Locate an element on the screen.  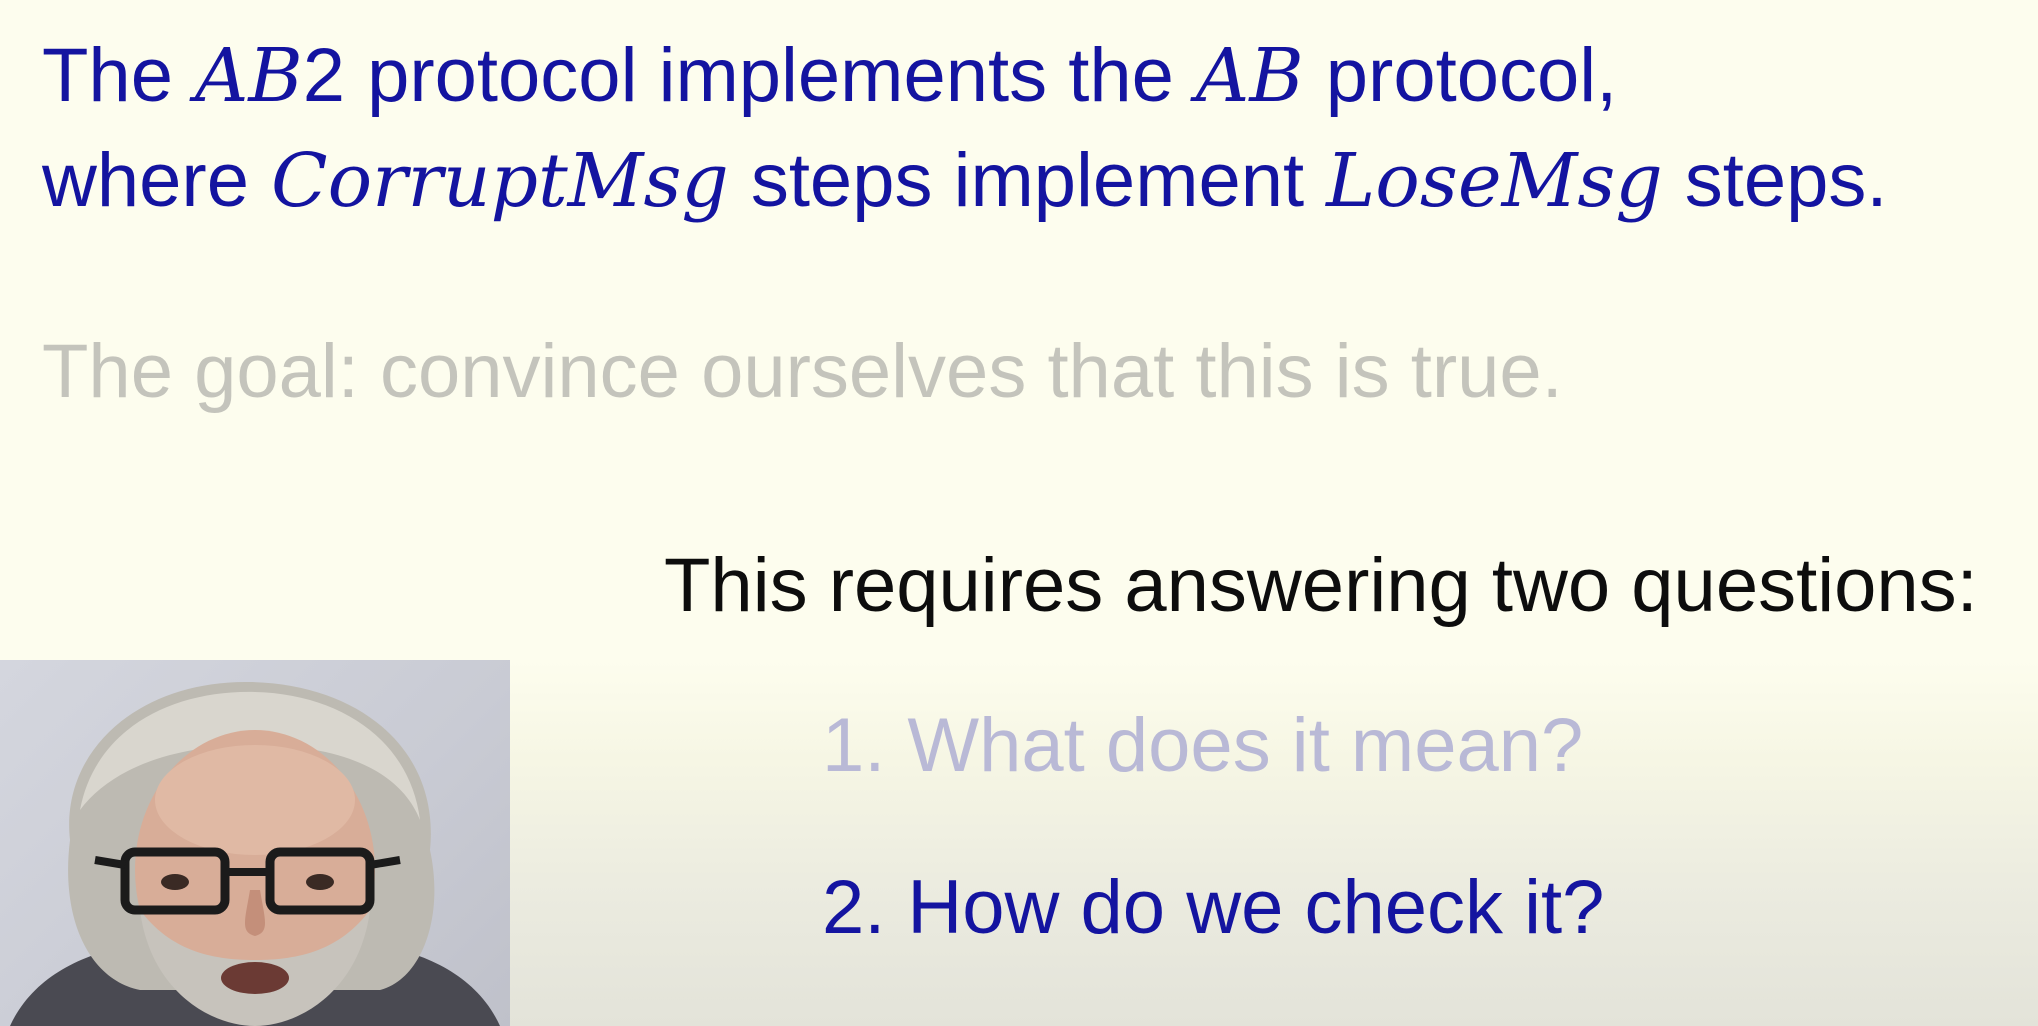
question-2-text: How do we check it? is located at coordinates (1256, 907).